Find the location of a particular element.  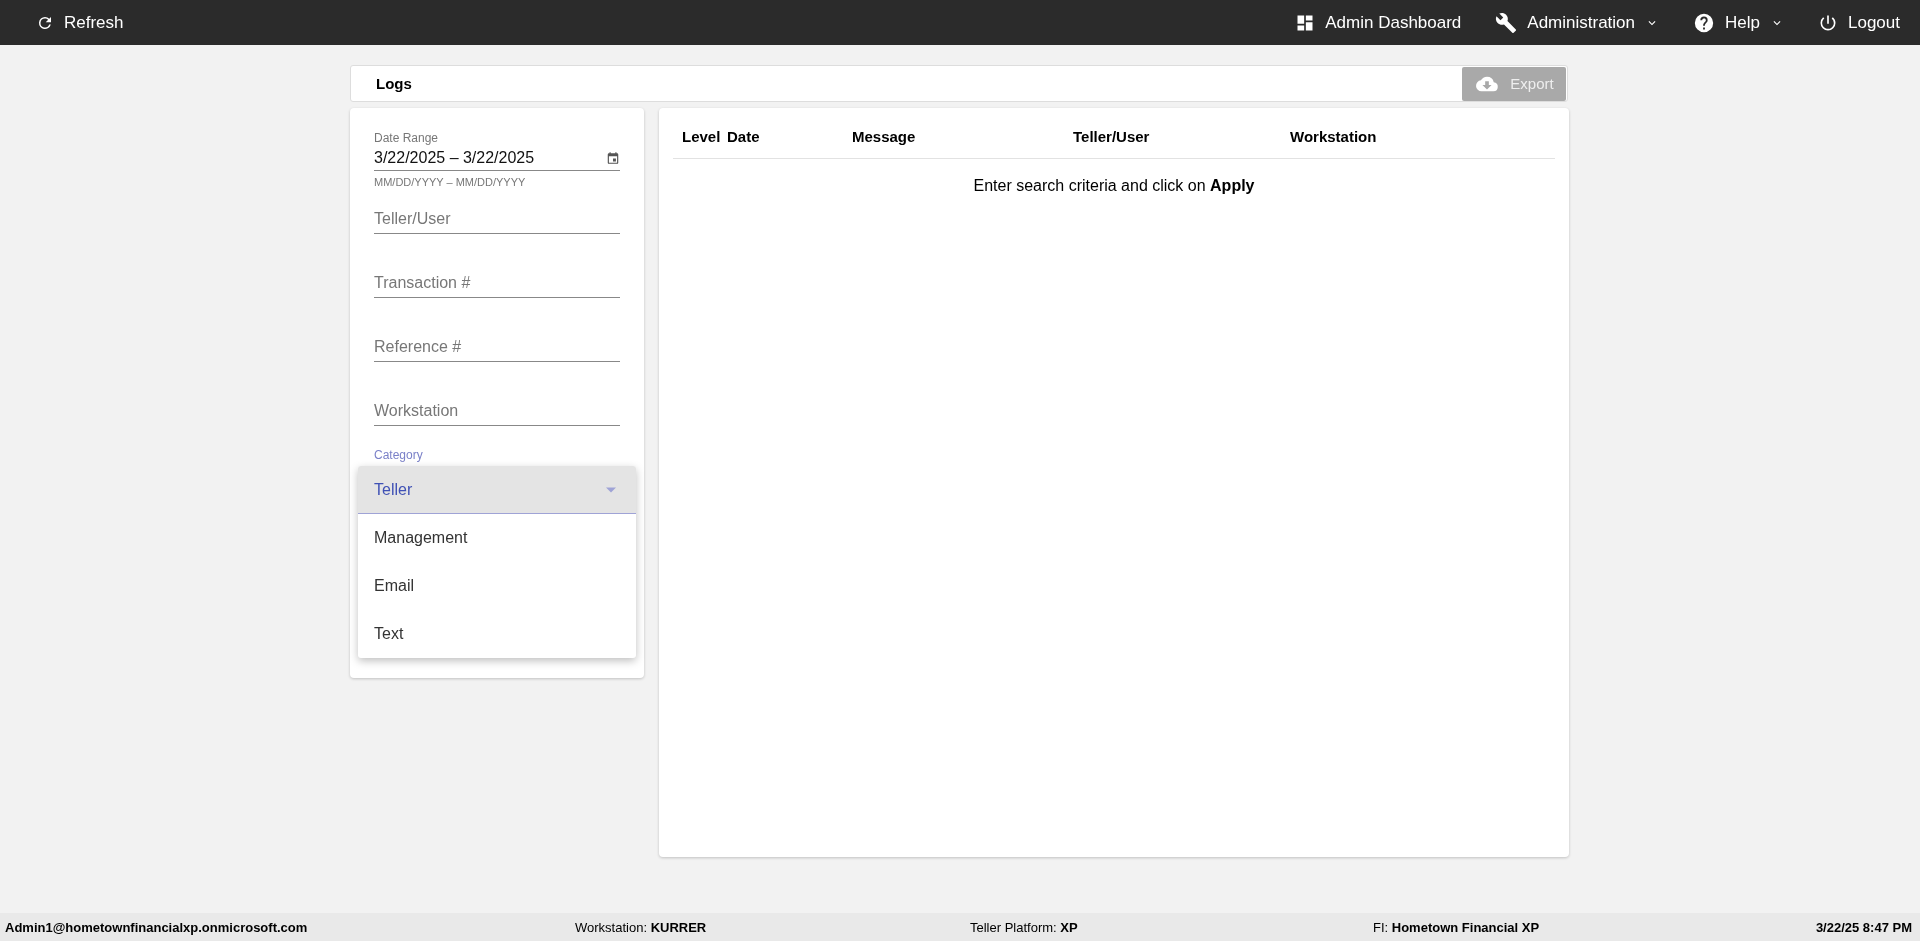

calendar-icon is located at coordinates (613, 157).